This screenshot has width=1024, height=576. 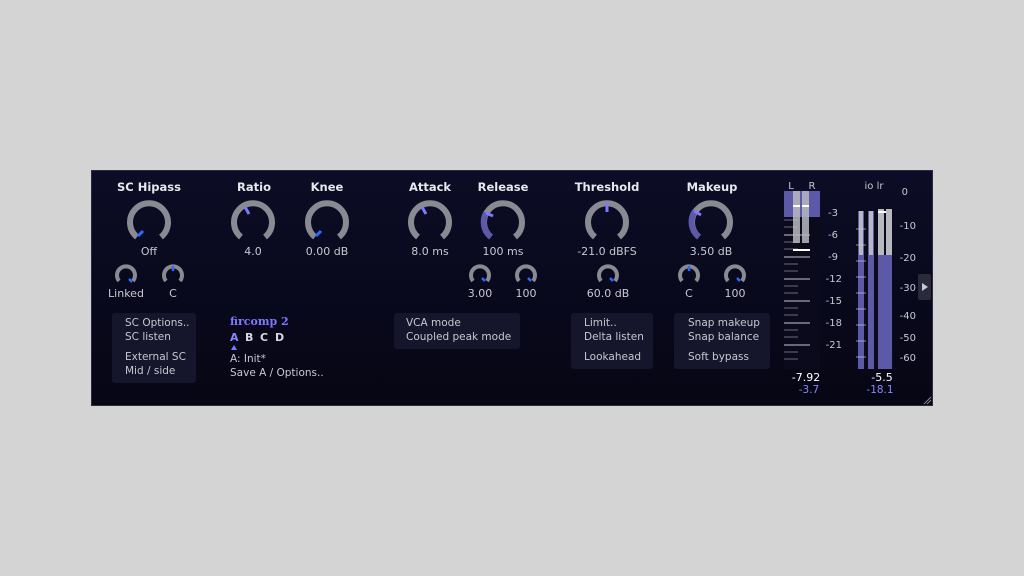 I want to click on preset-slot-d: D, so click(x=279, y=337).